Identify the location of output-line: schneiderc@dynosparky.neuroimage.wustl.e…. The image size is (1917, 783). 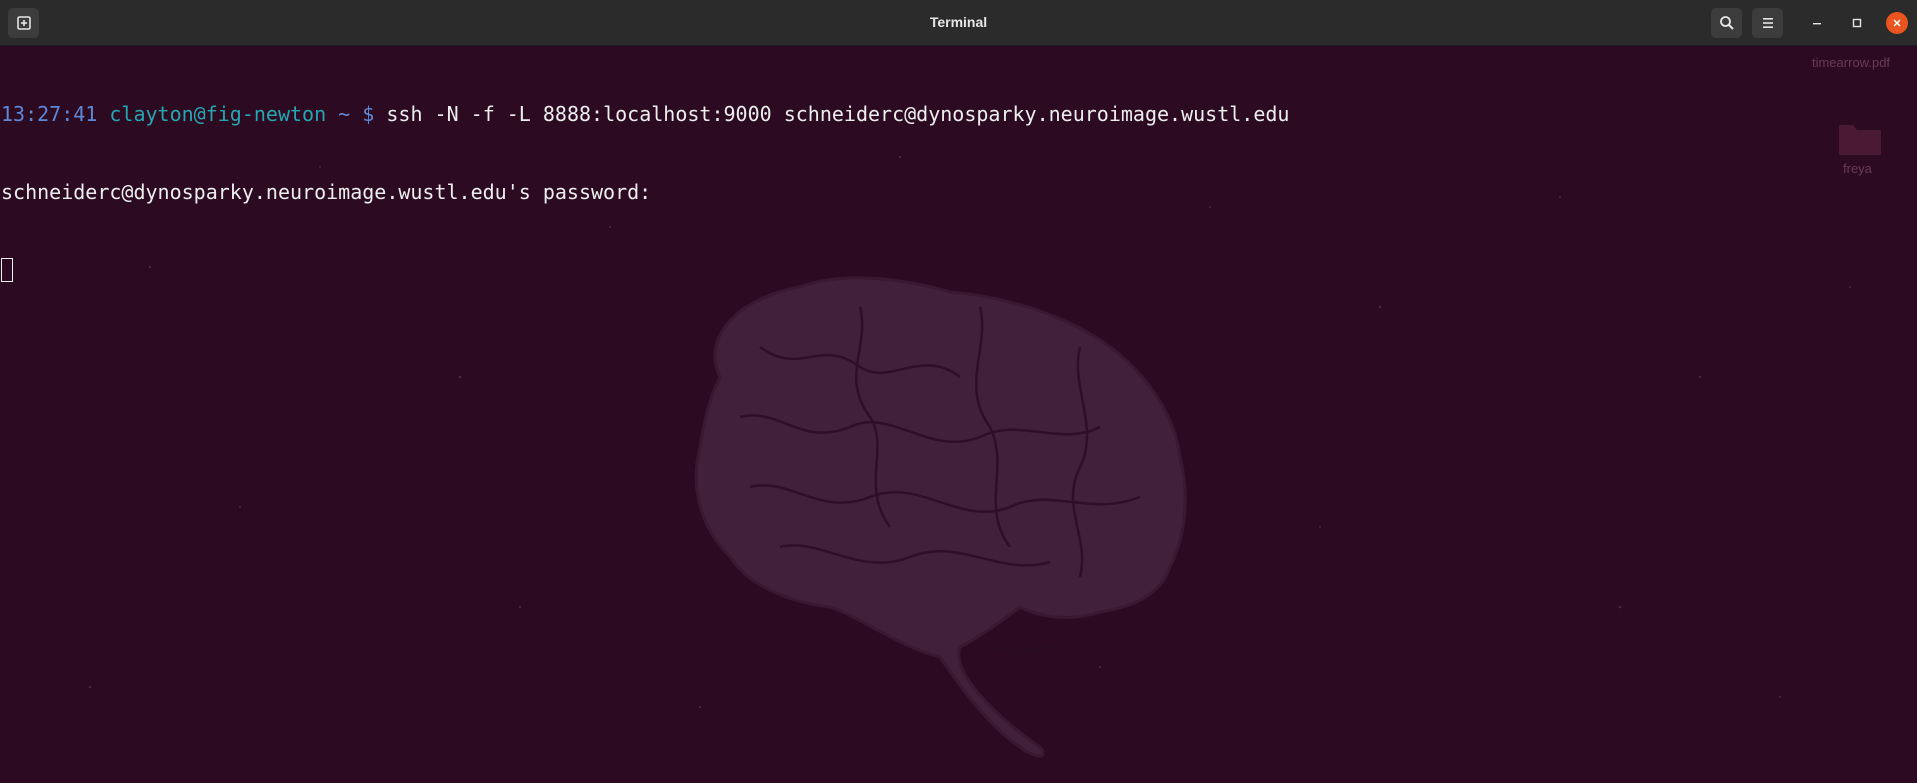
(326, 192).